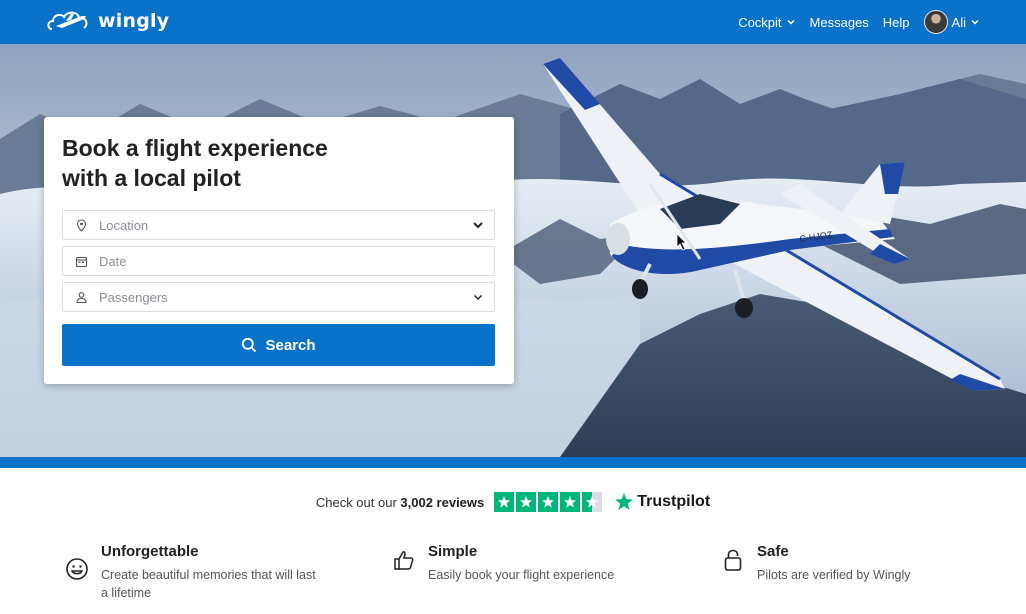 The height and width of the screenshot is (614, 1026). I want to click on reviews-count: 3,002 reviews, so click(442, 502).